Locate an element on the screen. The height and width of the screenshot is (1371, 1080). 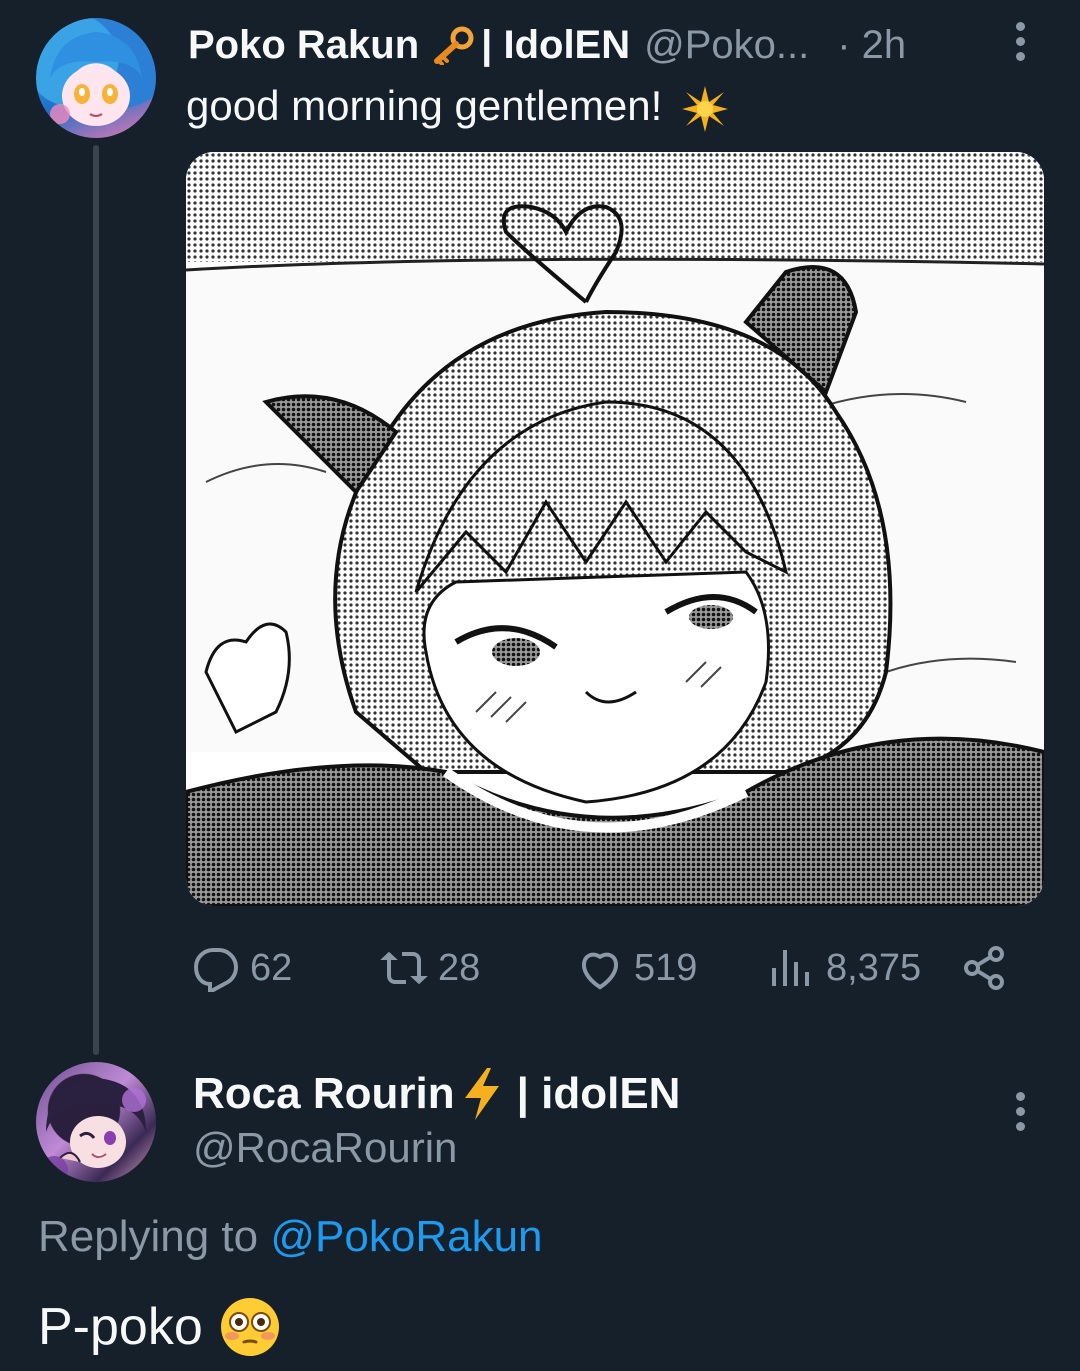
tweet-actions: 62 28 519 8,375 is located at coordinates (540, 968).